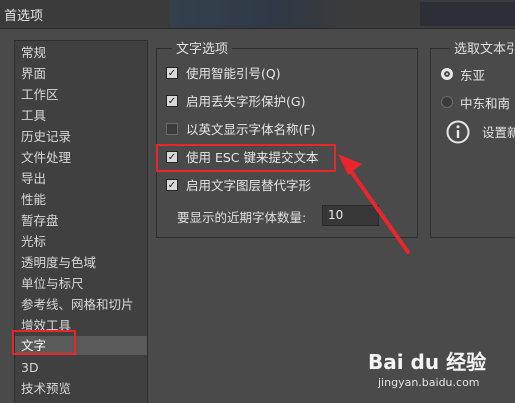 The width and height of the screenshot is (515, 403). What do you see at coordinates (202, 47) in the screenshot?
I see `text-options-title: 文字选项` at bounding box center [202, 47].